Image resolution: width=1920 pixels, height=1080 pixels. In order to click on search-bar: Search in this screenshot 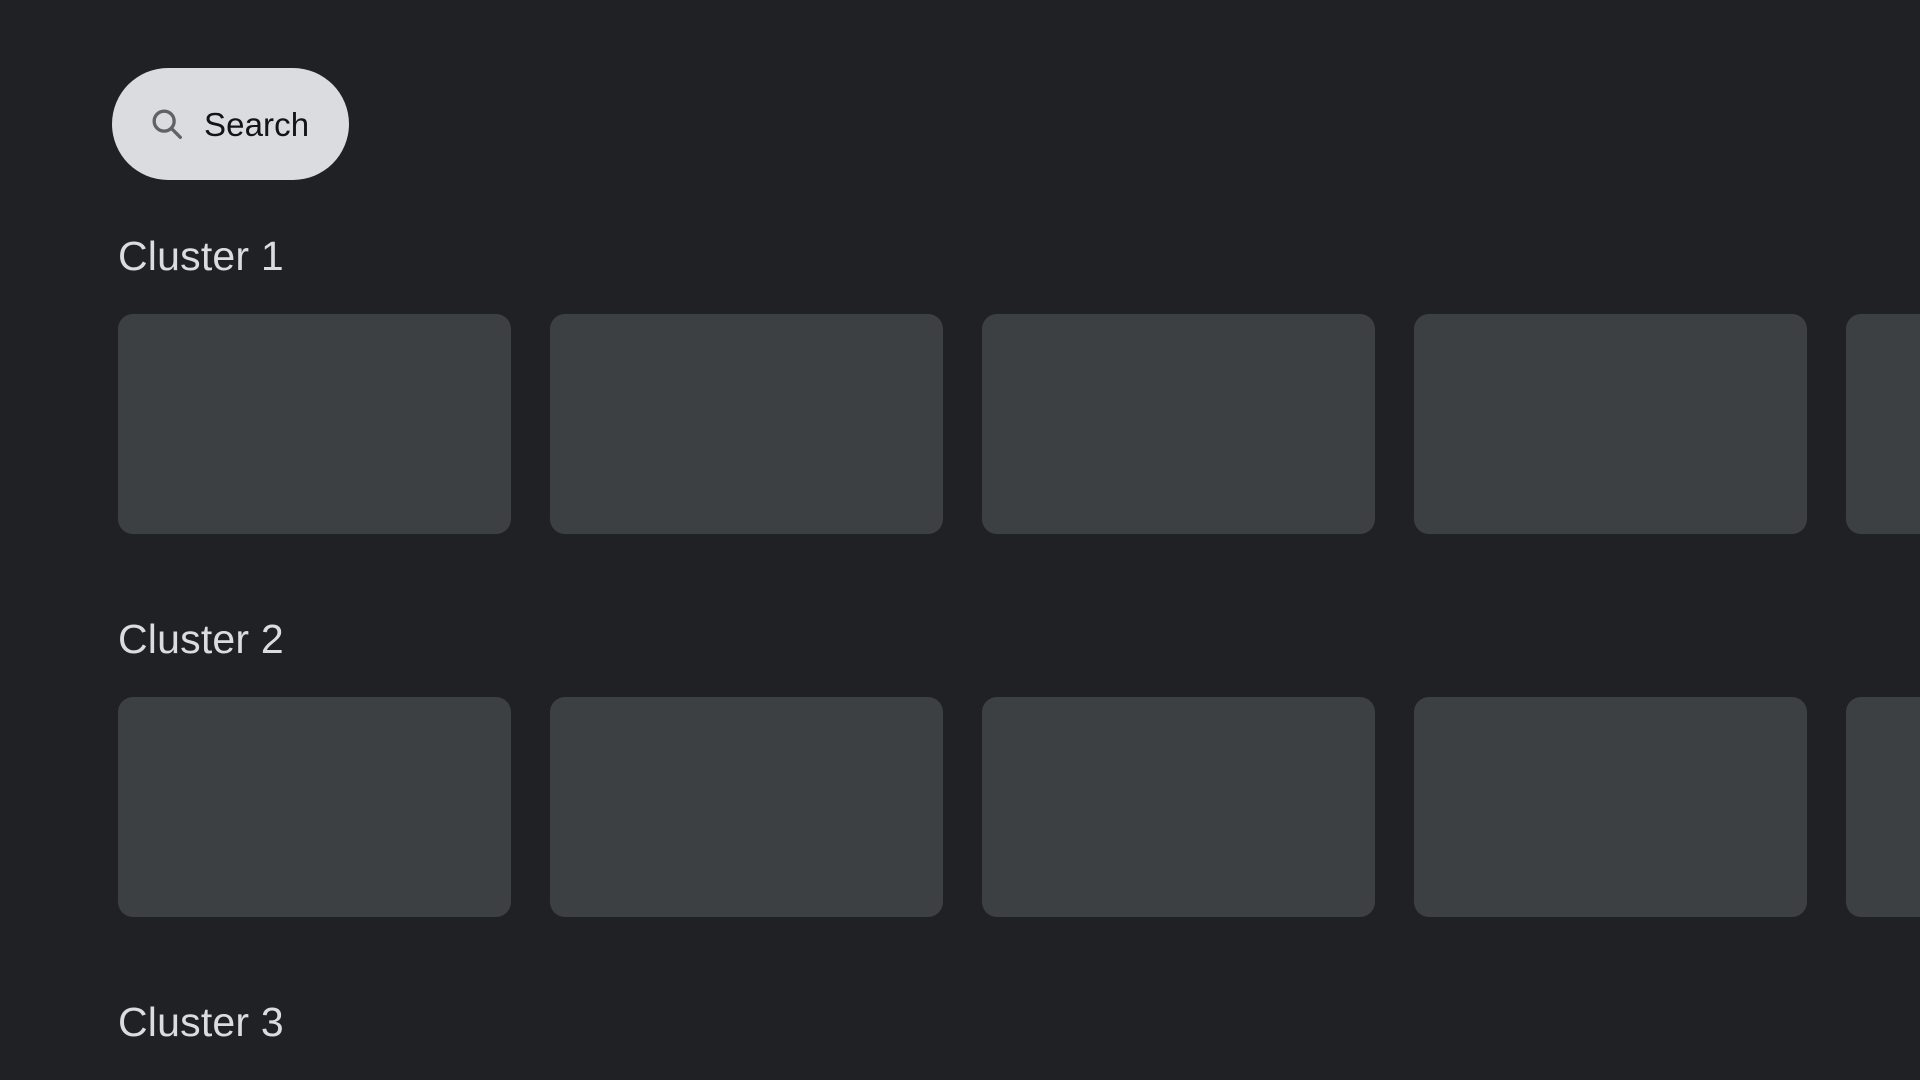, I will do `click(231, 124)`.